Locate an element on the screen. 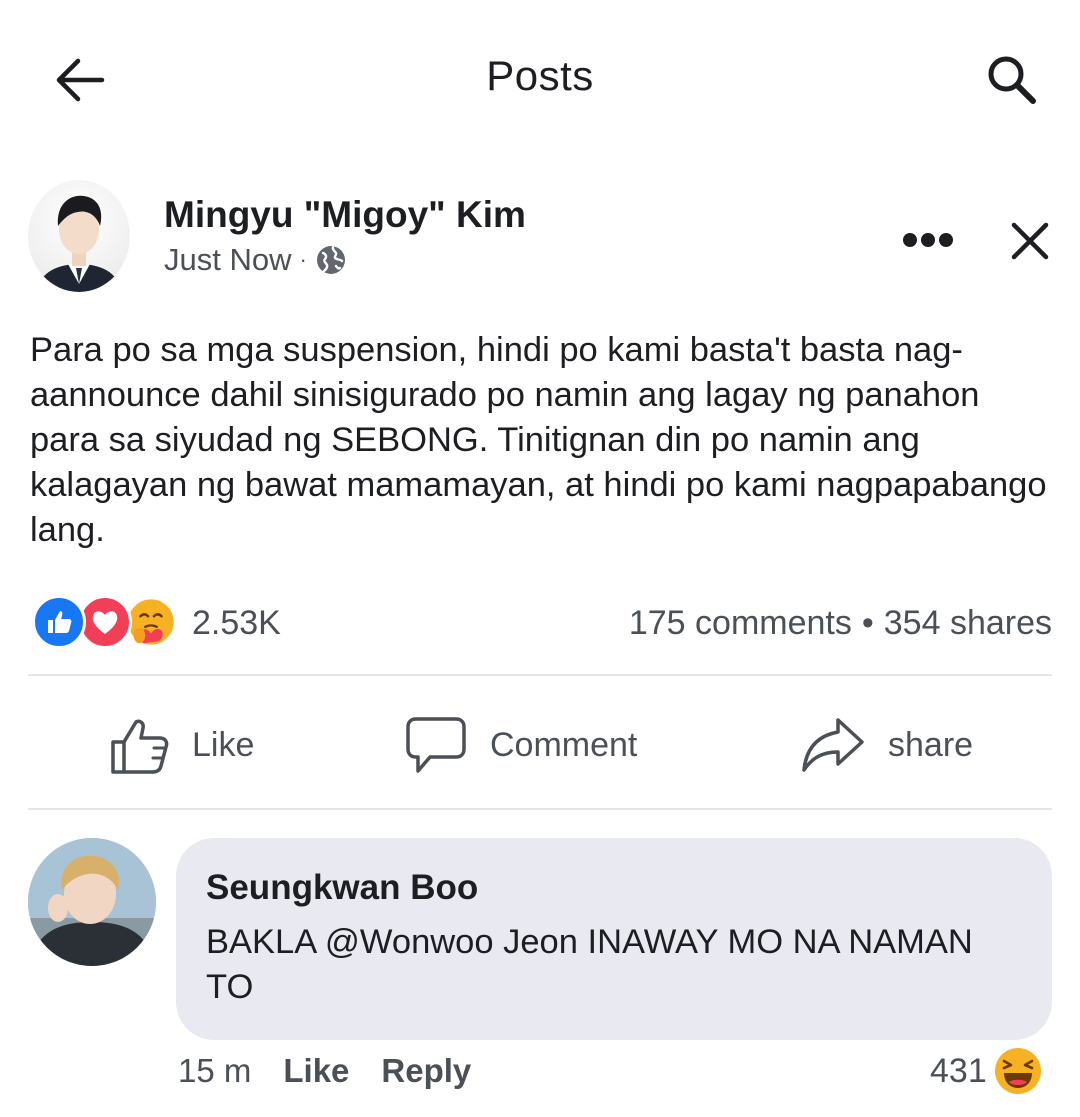  reaction-count: 2.53K is located at coordinates (236, 623).